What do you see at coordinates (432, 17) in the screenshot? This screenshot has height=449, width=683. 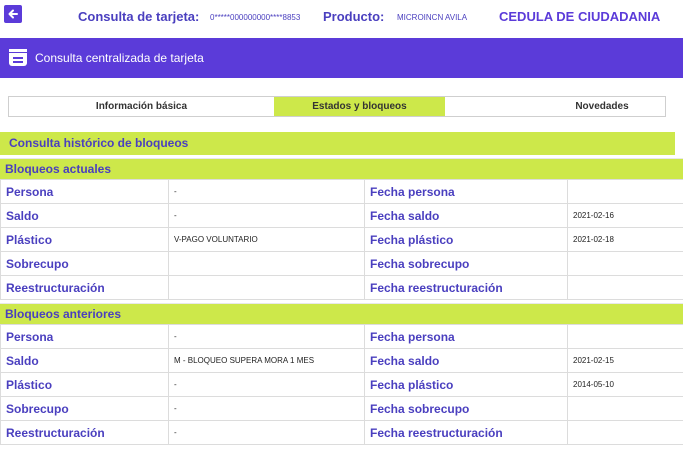 I see `product-value: MICROINCN AVILA` at bounding box center [432, 17].